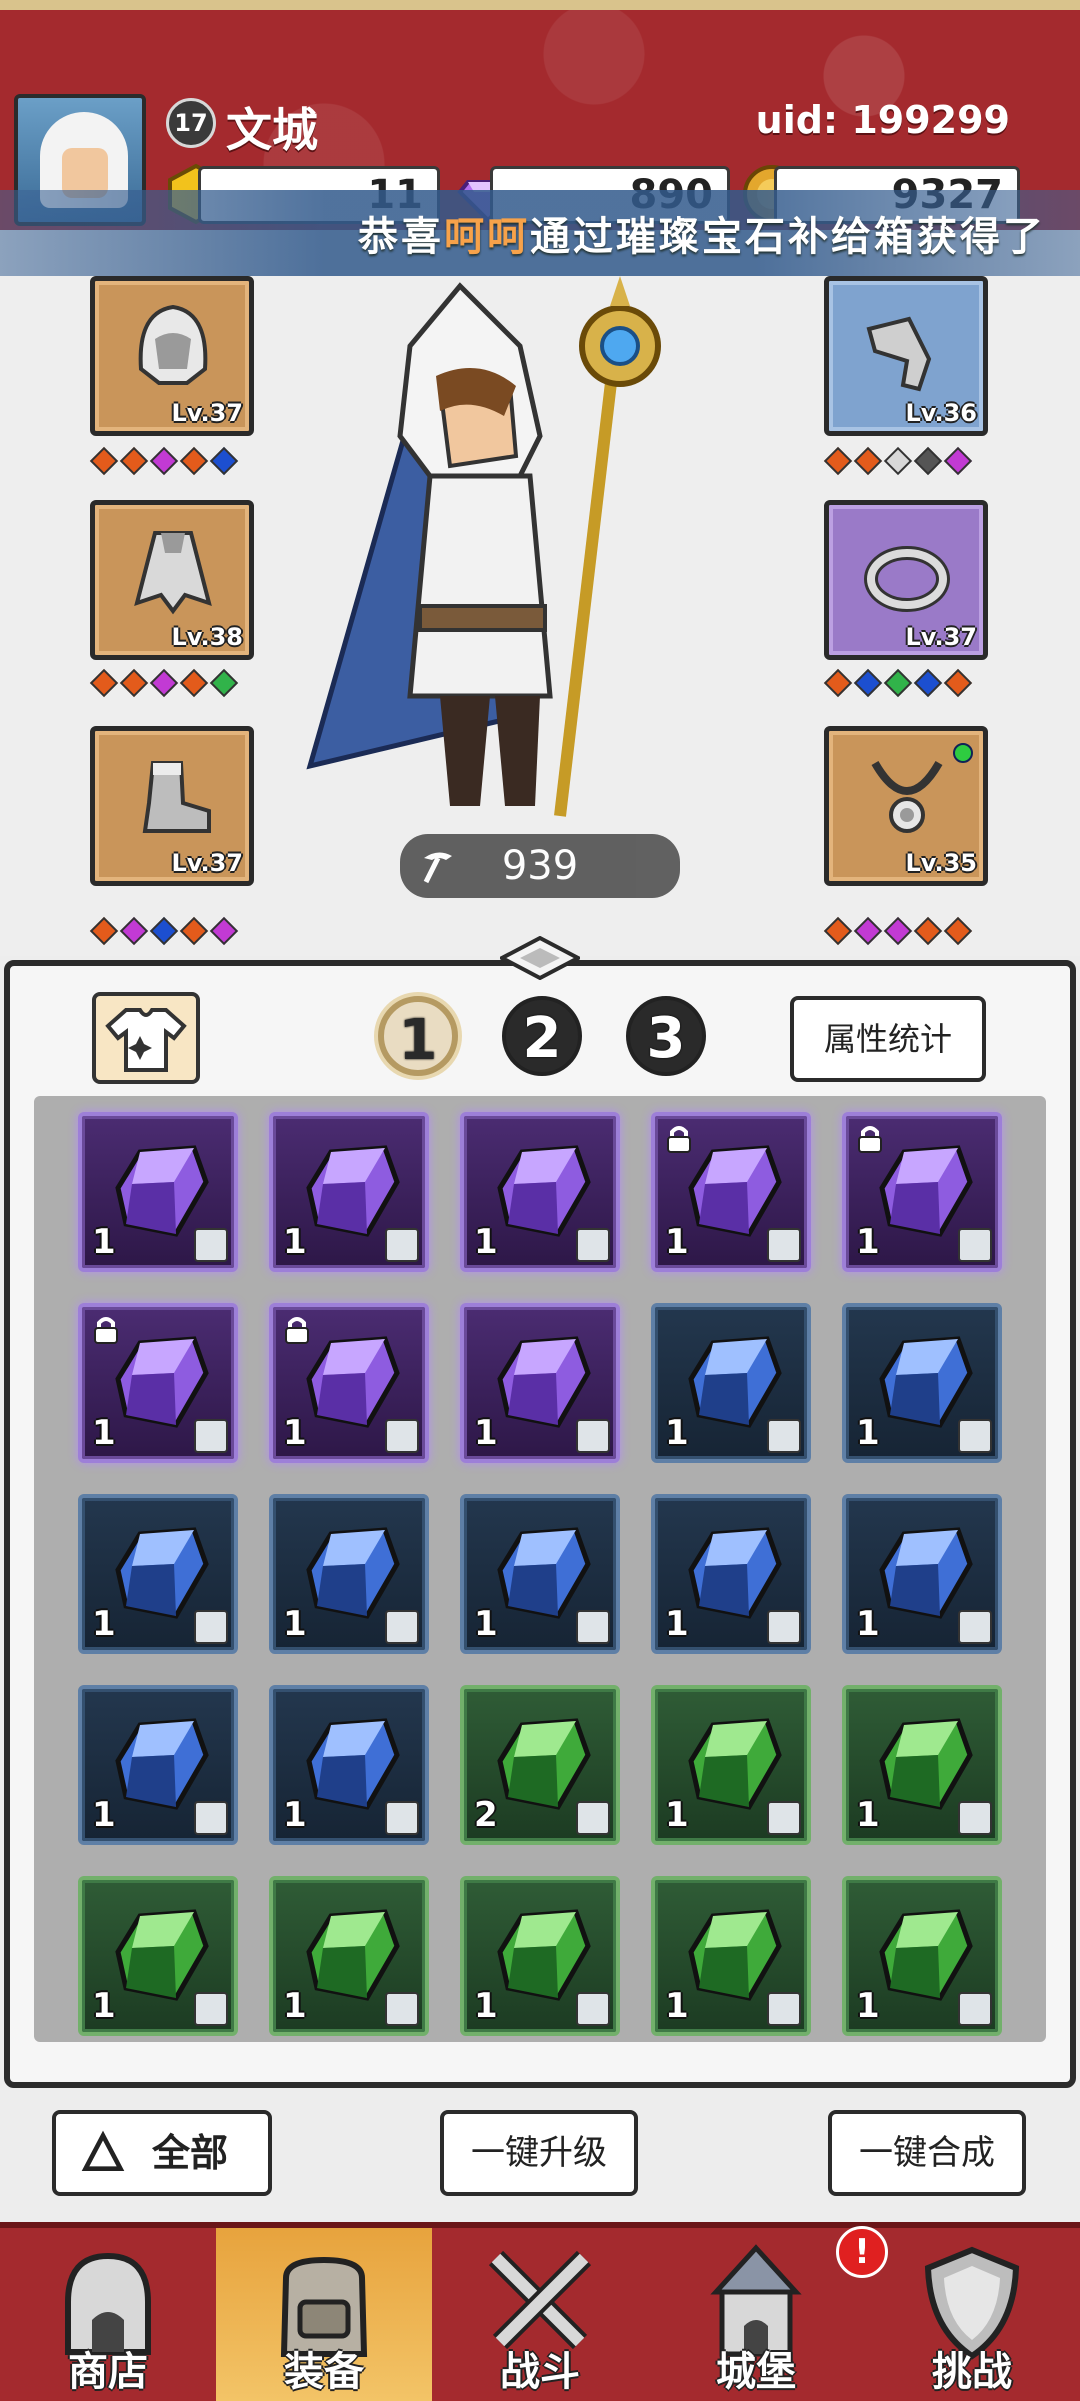 The height and width of the screenshot is (2401, 1080). What do you see at coordinates (162, 2153) in the screenshot?
I see `filter-all-button: 全部` at bounding box center [162, 2153].